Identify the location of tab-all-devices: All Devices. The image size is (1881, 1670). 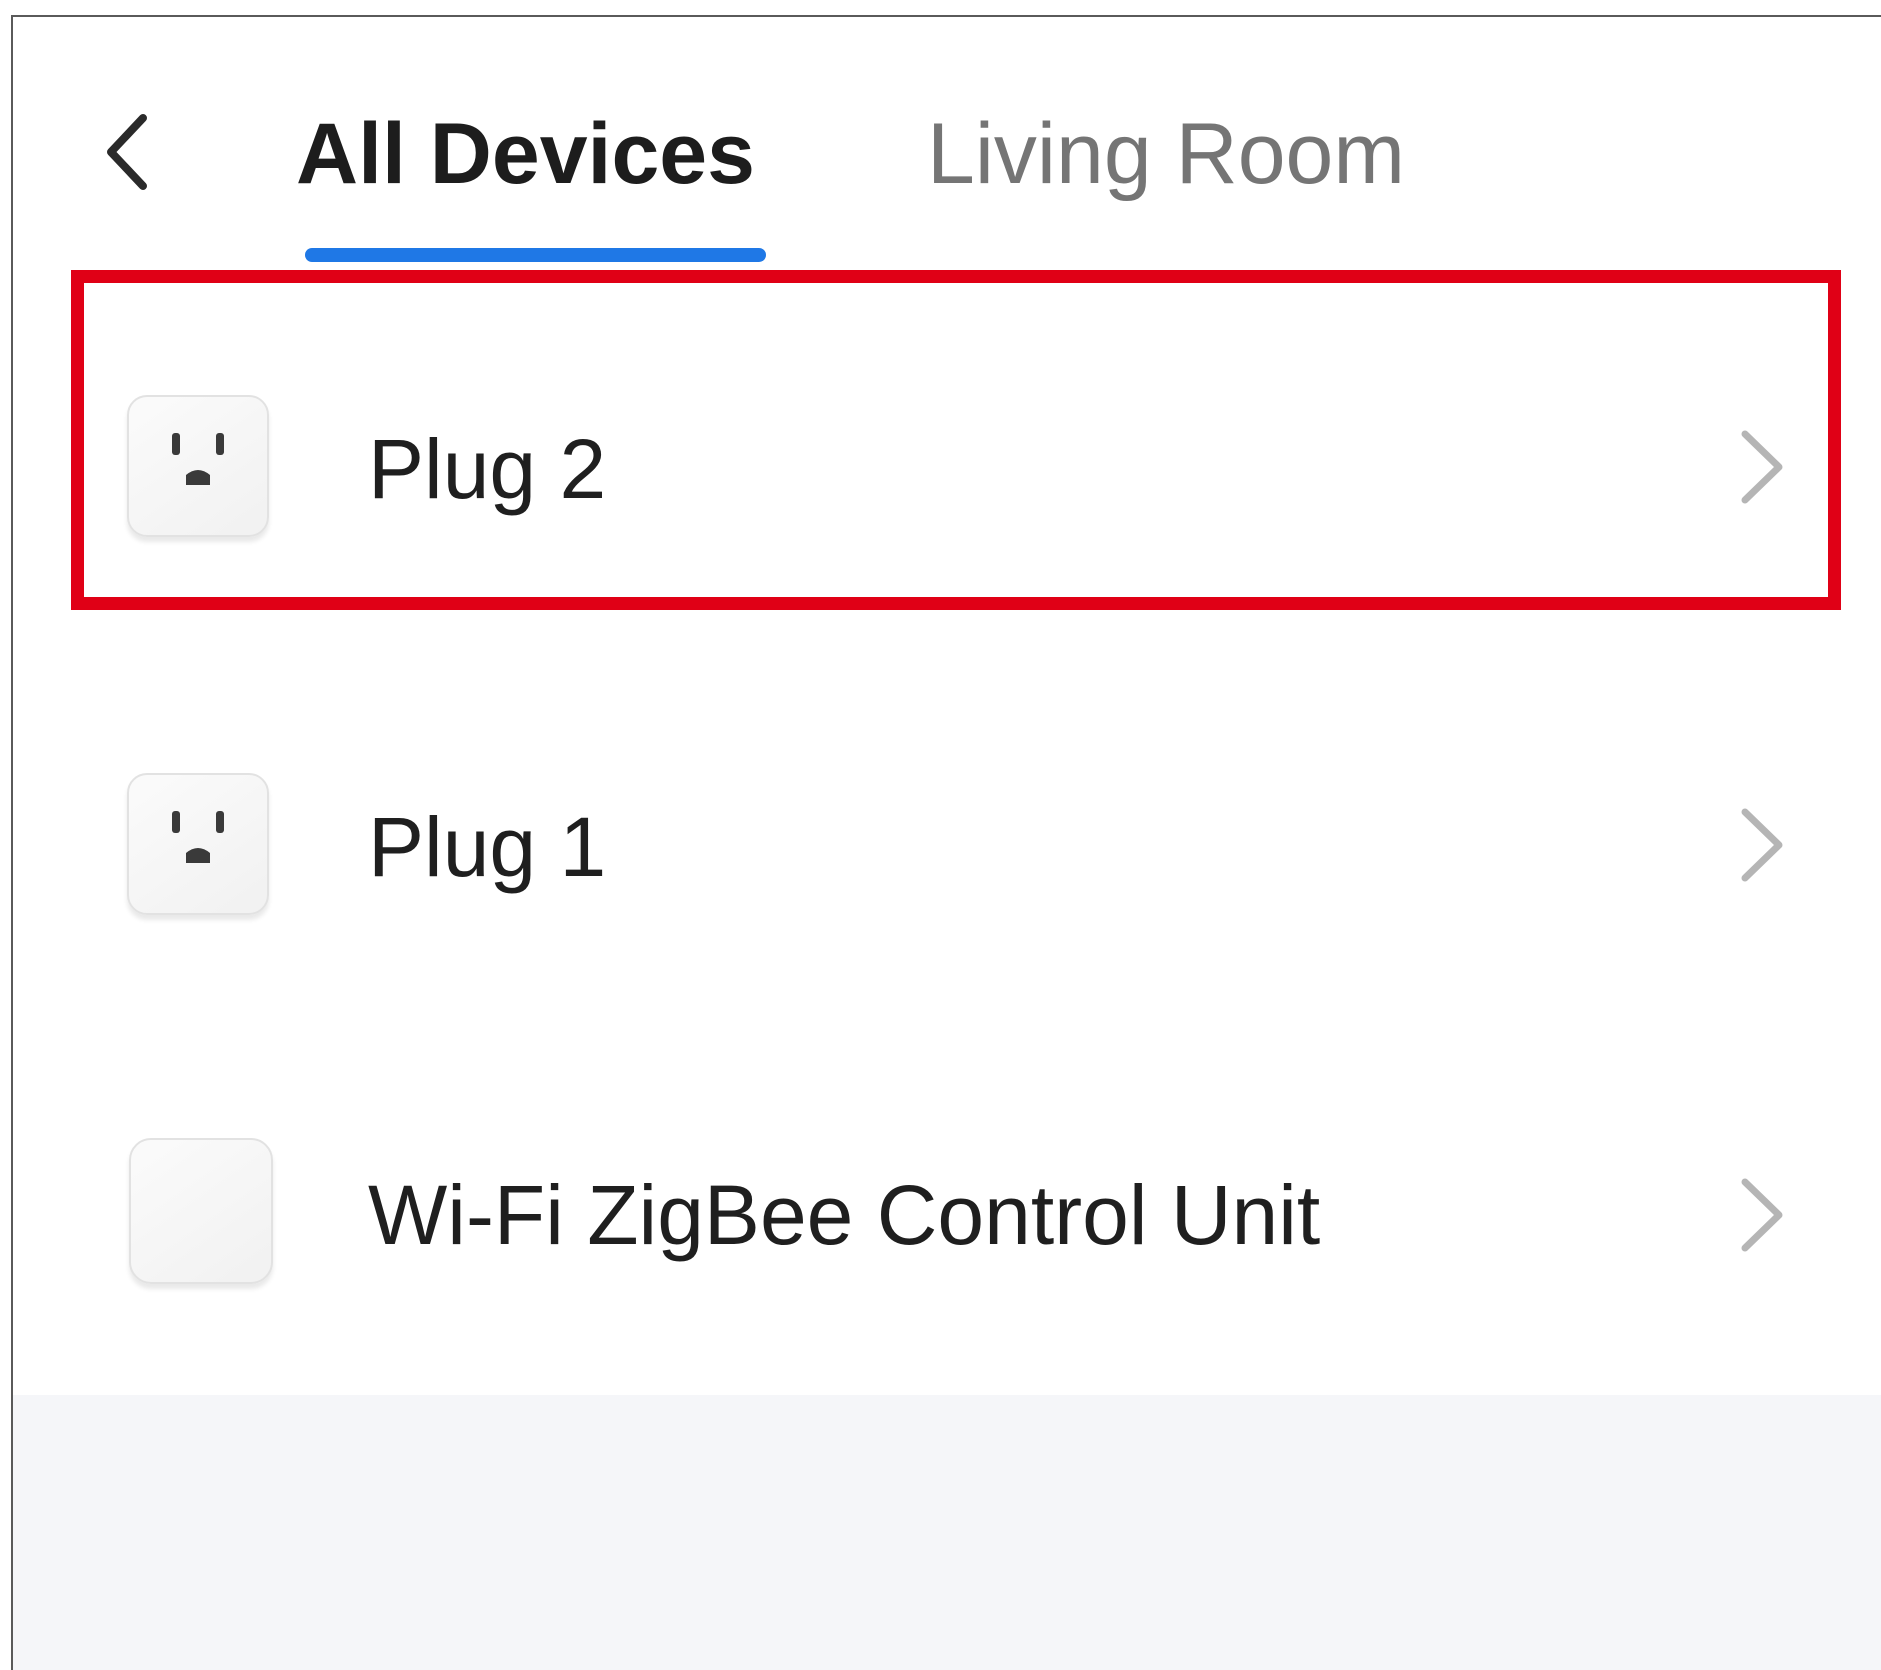
(525, 154).